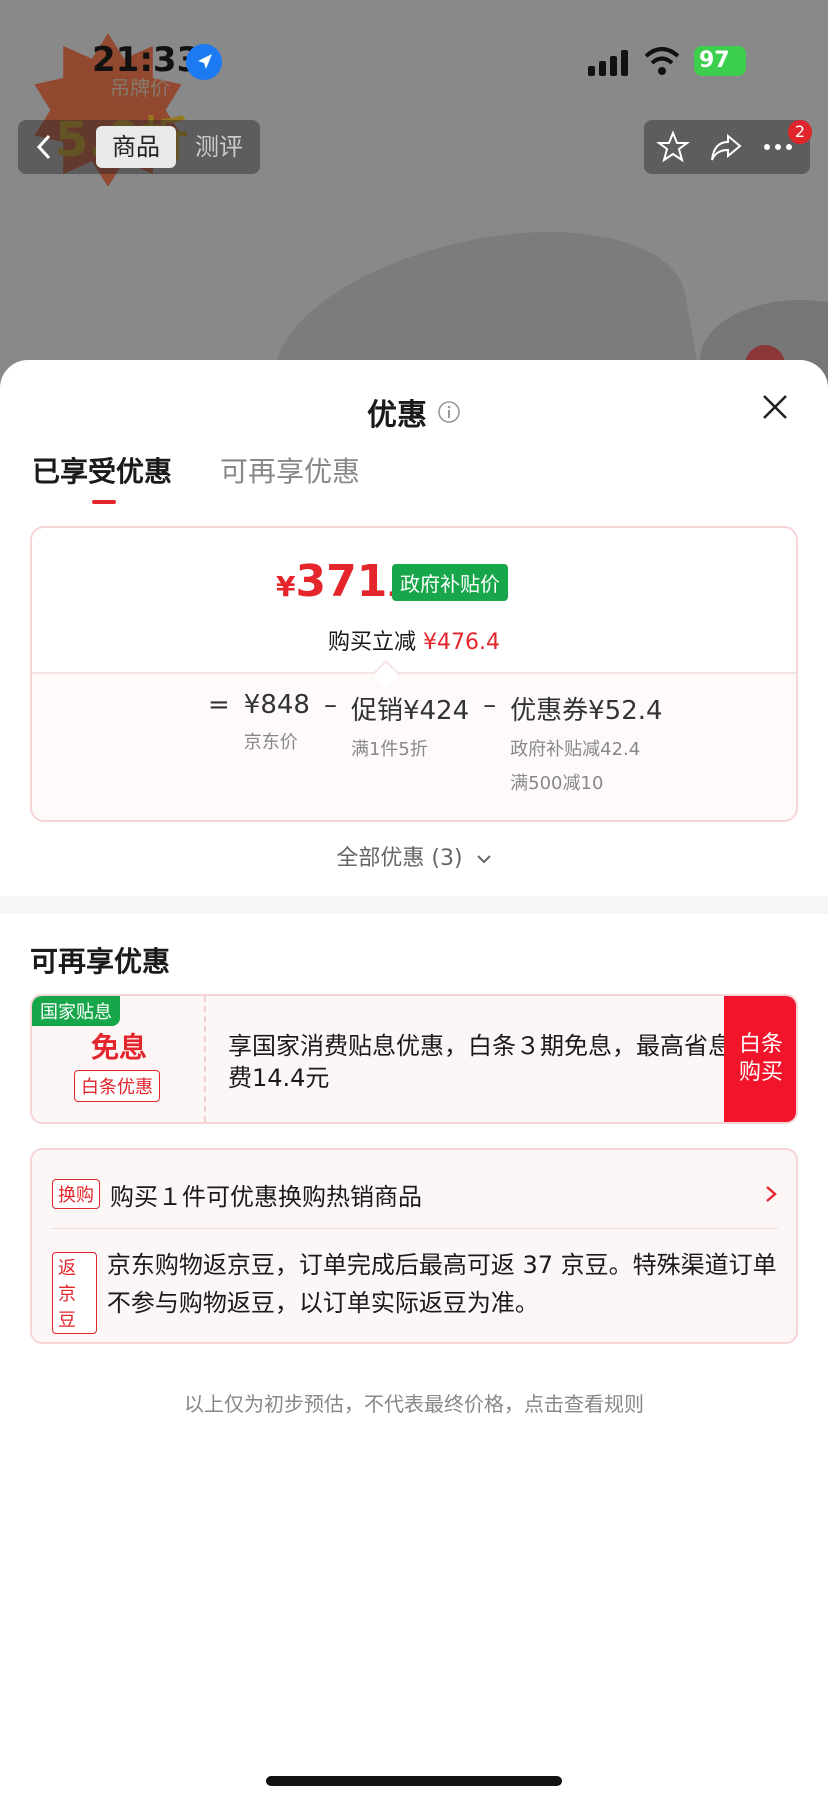  I want to click on breakdown-promo: 促销¥424 满1件5折, so click(410, 742).